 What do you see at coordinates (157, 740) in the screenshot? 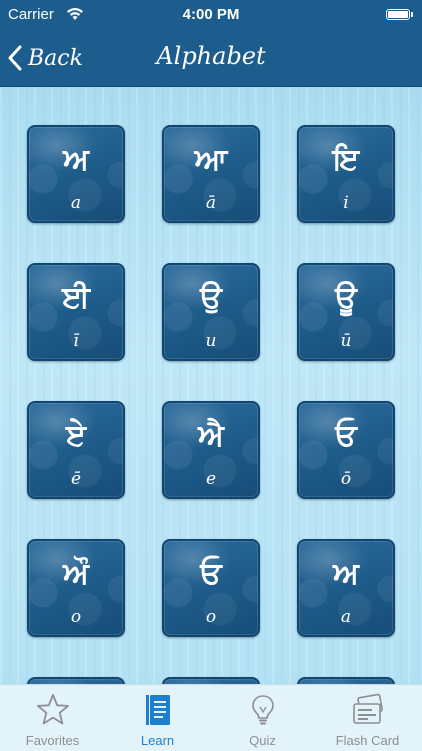
I see `tab-label: Learn` at bounding box center [157, 740].